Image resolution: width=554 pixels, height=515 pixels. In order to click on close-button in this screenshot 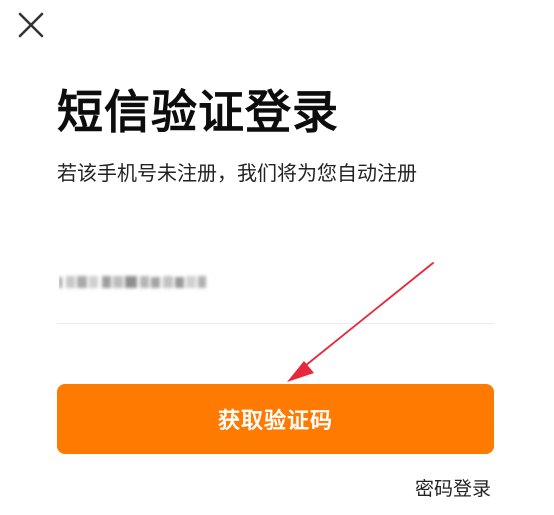, I will do `click(31, 25)`.